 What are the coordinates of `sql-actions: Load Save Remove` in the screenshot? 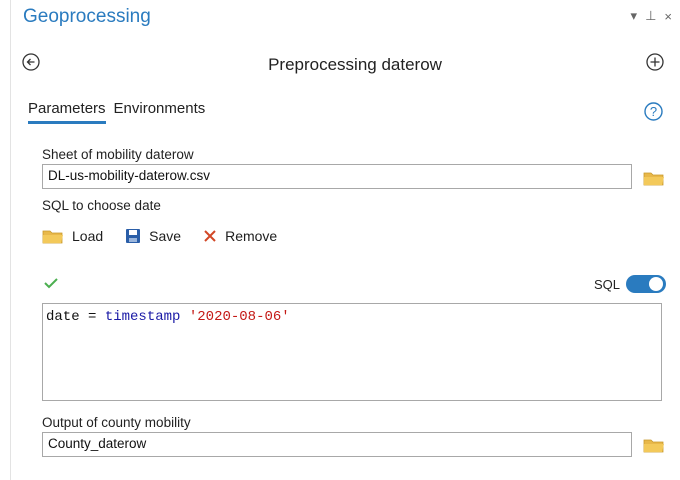 It's located at (170, 236).